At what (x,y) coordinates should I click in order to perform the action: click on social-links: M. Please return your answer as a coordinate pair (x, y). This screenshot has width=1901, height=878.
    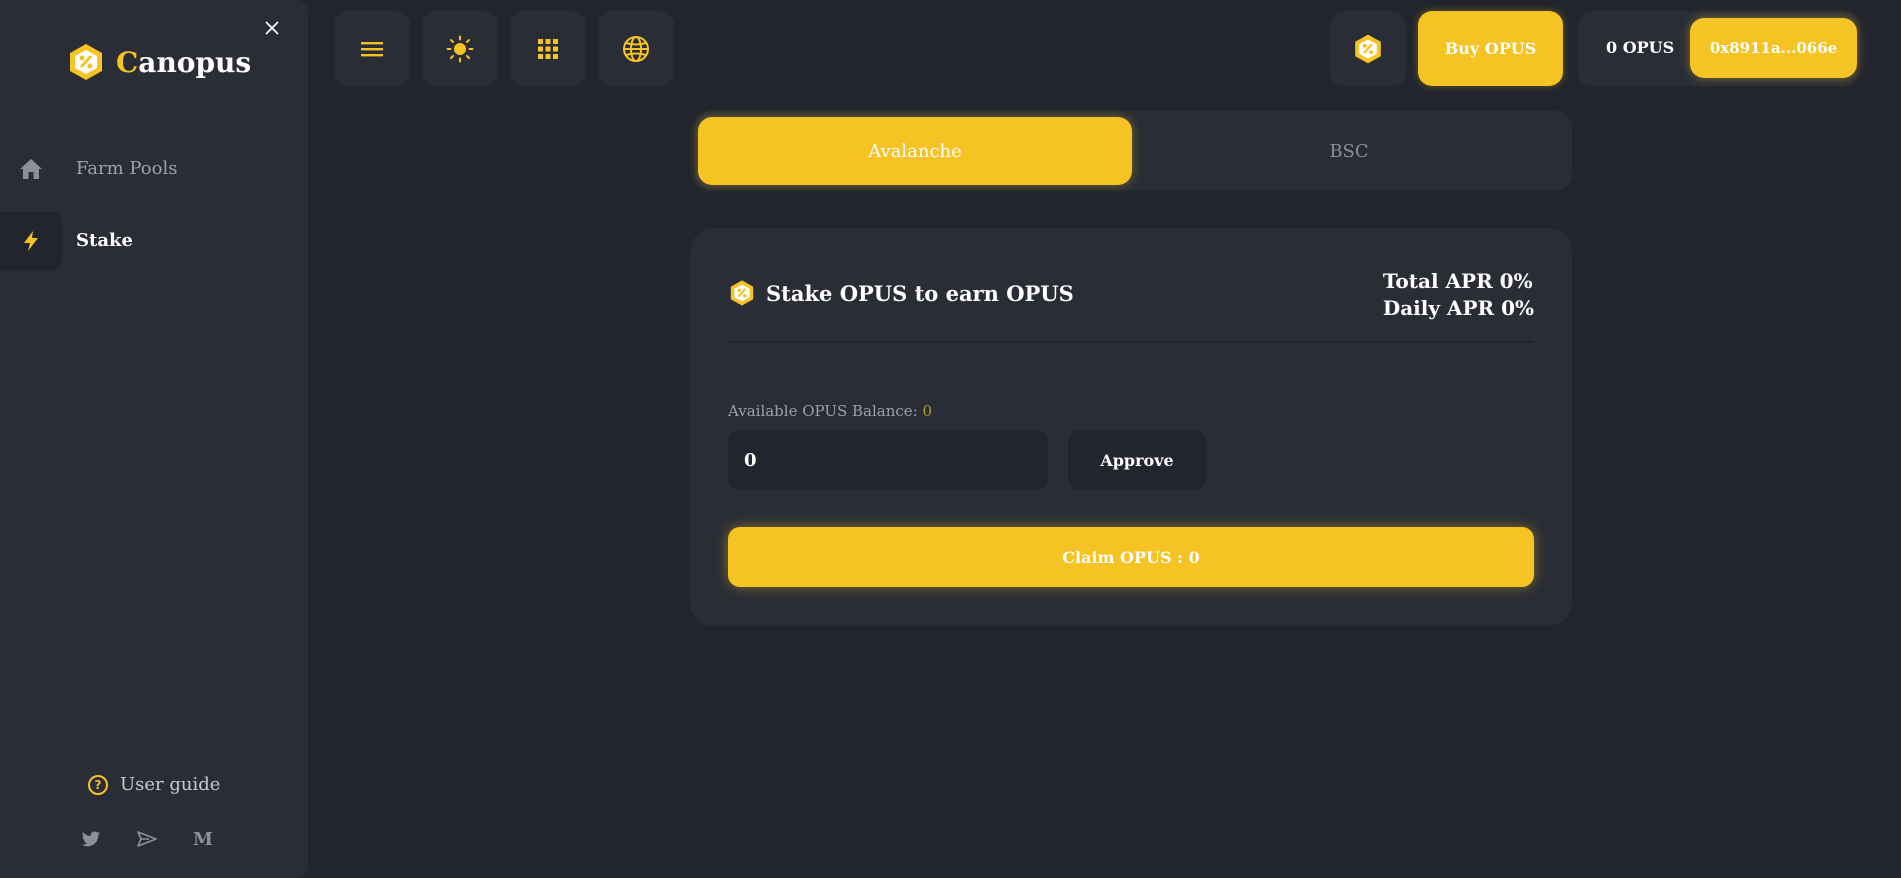
    Looking at the image, I should click on (164, 839).